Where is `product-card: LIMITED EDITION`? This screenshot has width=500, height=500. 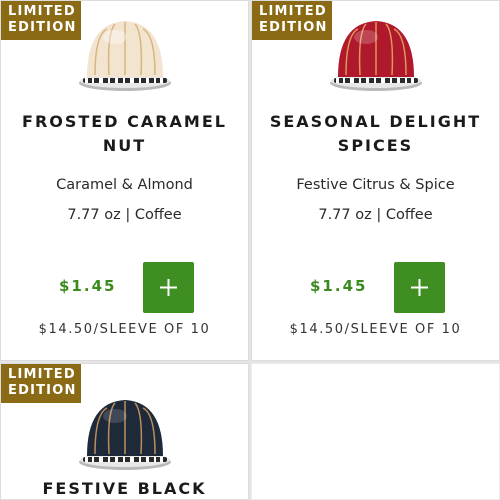 product-card: LIMITED EDITION is located at coordinates (124, 431).